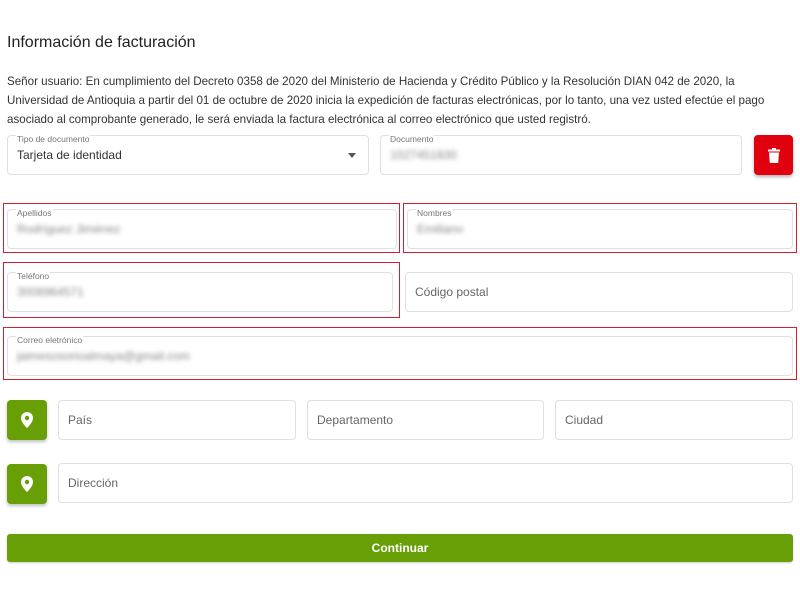 Image resolution: width=800 pixels, height=600 pixels. What do you see at coordinates (425, 420) in the screenshot?
I see `department-field: Departamento` at bounding box center [425, 420].